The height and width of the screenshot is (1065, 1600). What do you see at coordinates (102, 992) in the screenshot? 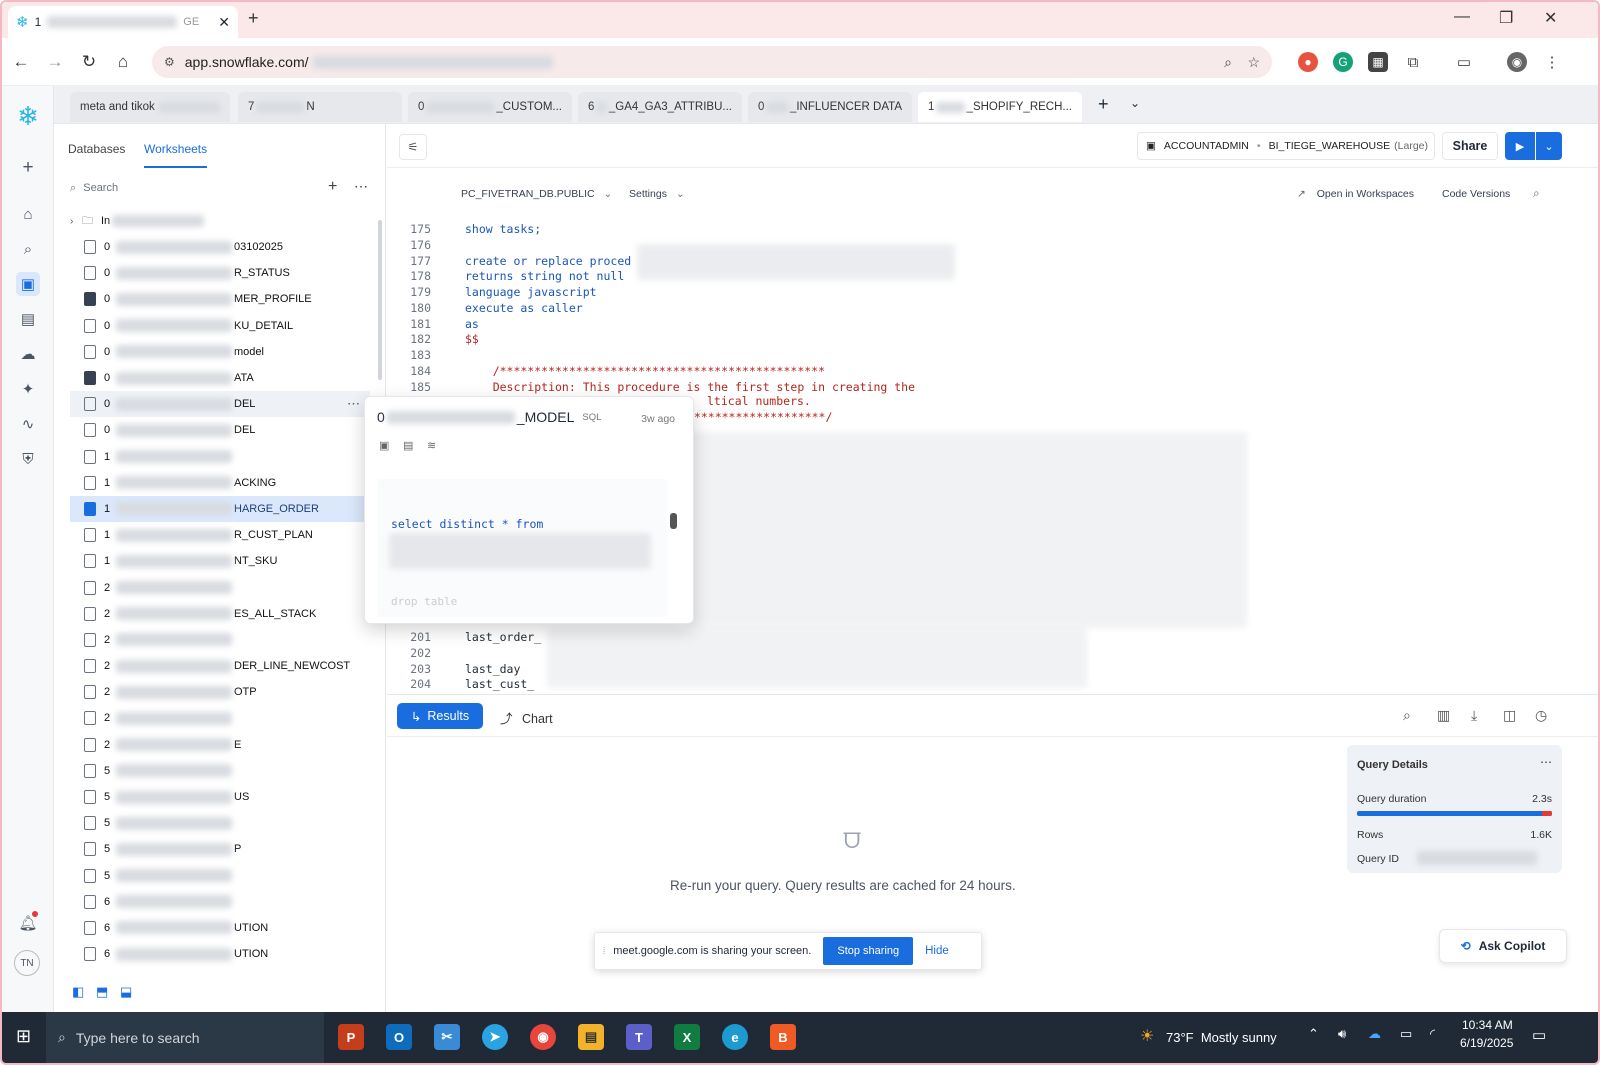
I see `panel-top-icon: ⬒` at bounding box center [102, 992].